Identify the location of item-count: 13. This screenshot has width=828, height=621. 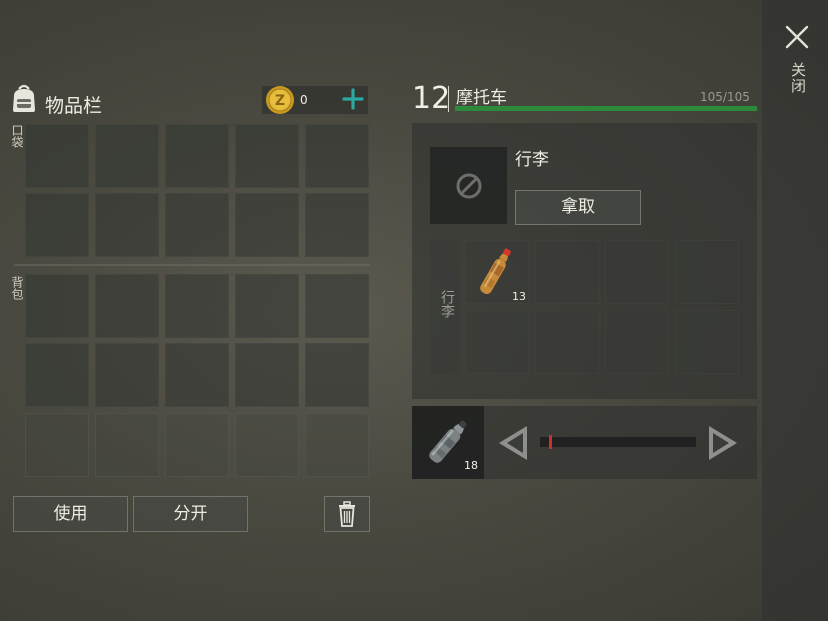
(519, 296).